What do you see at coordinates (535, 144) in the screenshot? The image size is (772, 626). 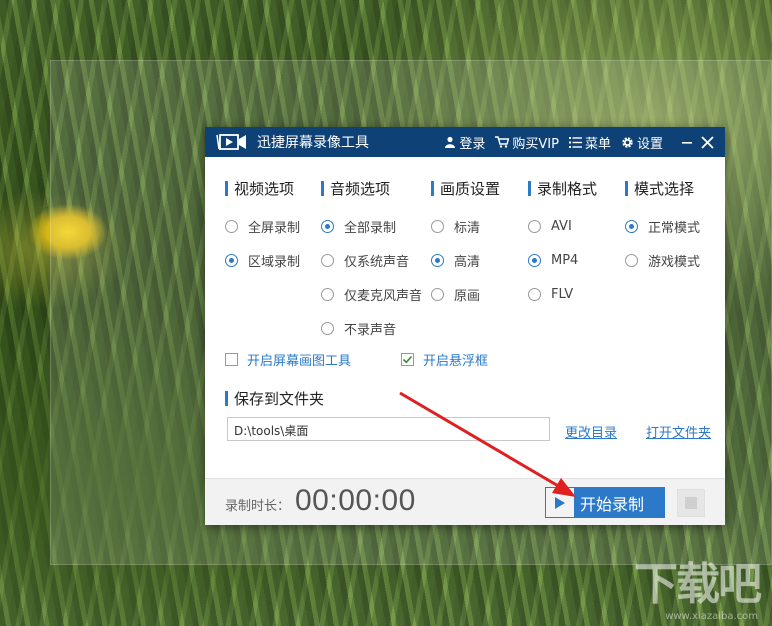 I see `buy-vip-label: 购买VIP` at bounding box center [535, 144].